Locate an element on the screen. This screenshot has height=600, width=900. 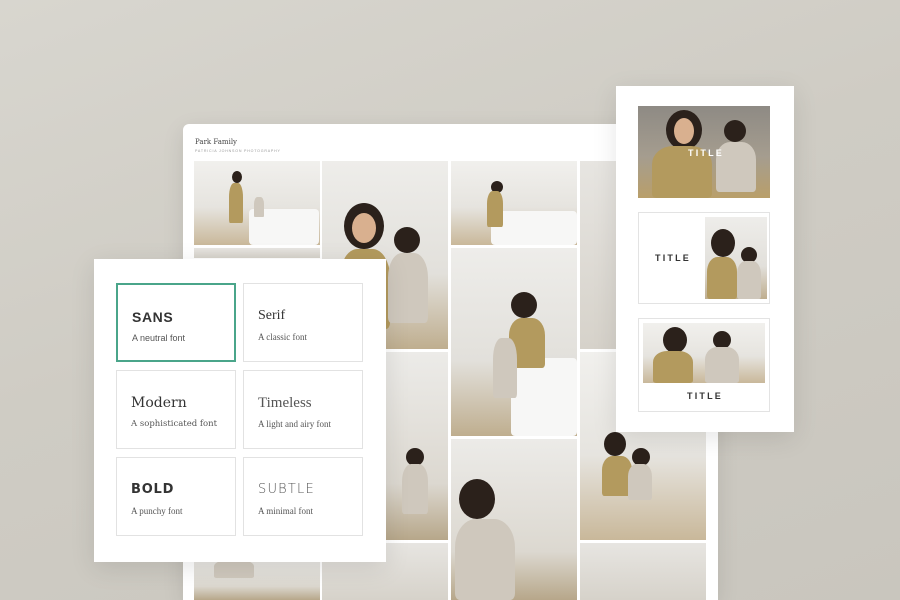
font-option-serif: Serif A classic font is located at coordinates (303, 322).